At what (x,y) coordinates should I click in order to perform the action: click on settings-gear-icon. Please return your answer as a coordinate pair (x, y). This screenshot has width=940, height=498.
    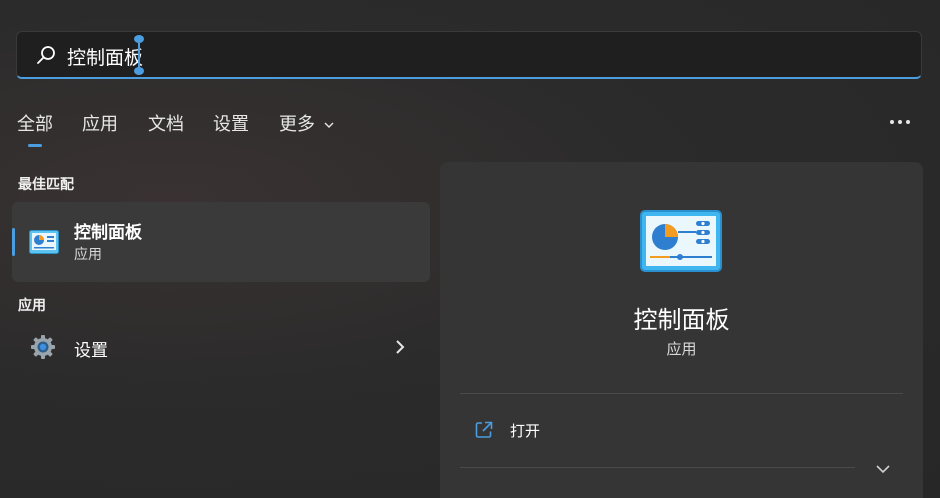
    Looking at the image, I should click on (43, 347).